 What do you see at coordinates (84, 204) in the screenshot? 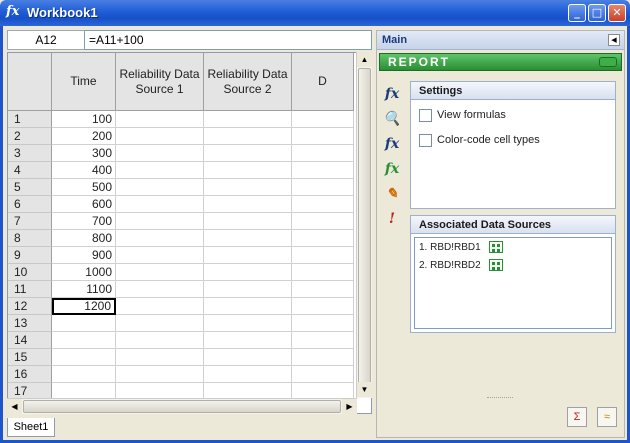
I see `grid-cell: 600` at bounding box center [84, 204].